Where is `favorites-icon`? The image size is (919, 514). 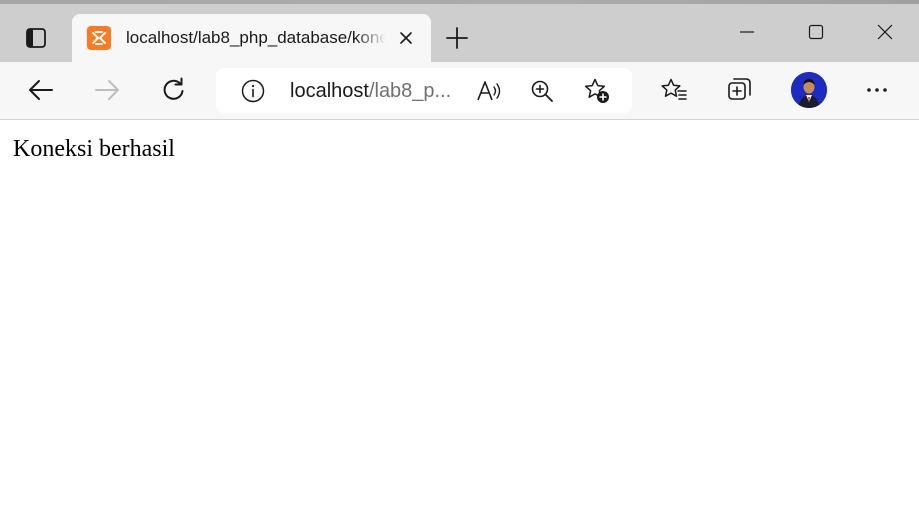 favorites-icon is located at coordinates (674, 89).